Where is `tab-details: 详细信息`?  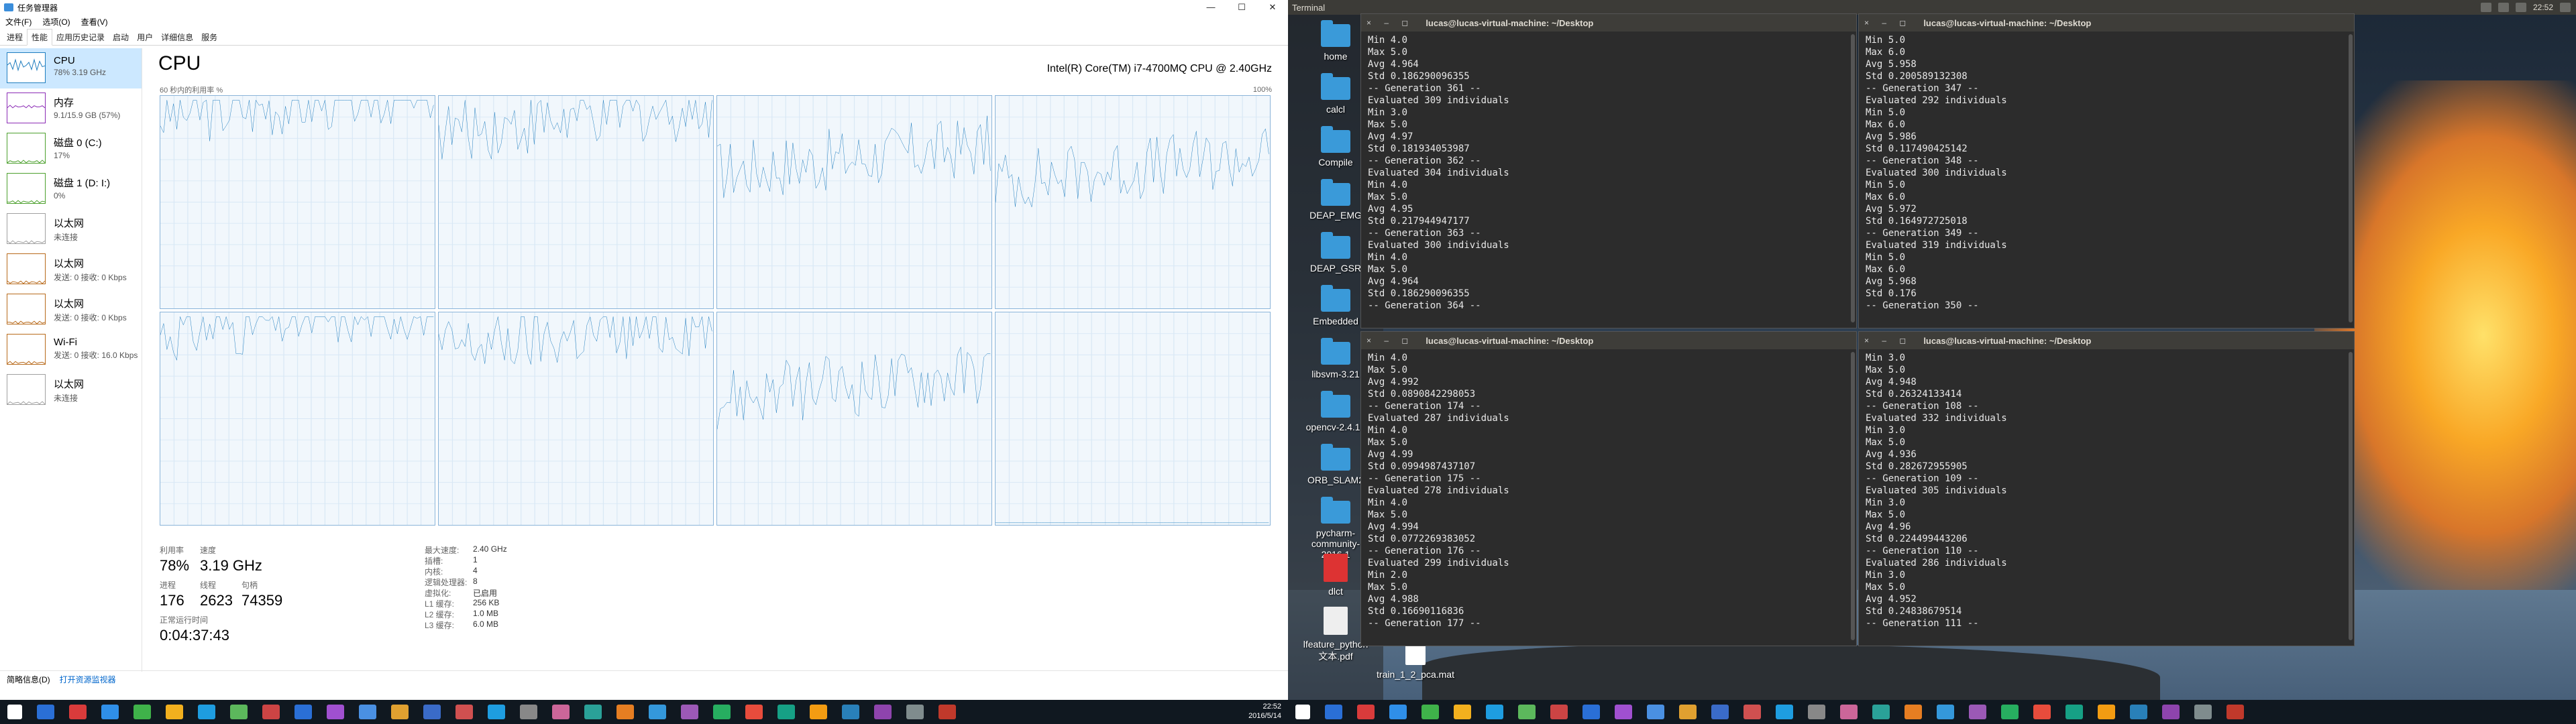
tab-details: 详细信息 is located at coordinates (177, 37).